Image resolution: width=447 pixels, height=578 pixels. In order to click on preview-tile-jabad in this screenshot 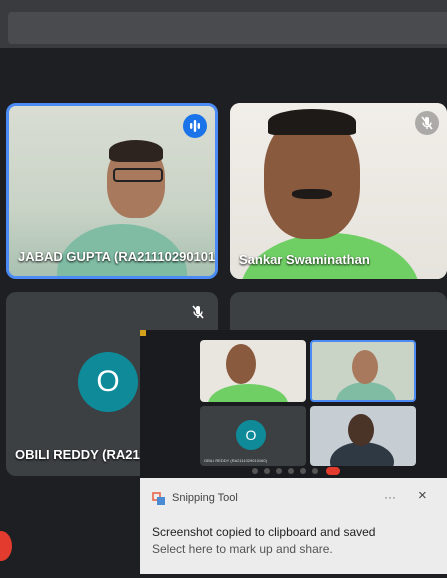, I will do `click(363, 371)`.